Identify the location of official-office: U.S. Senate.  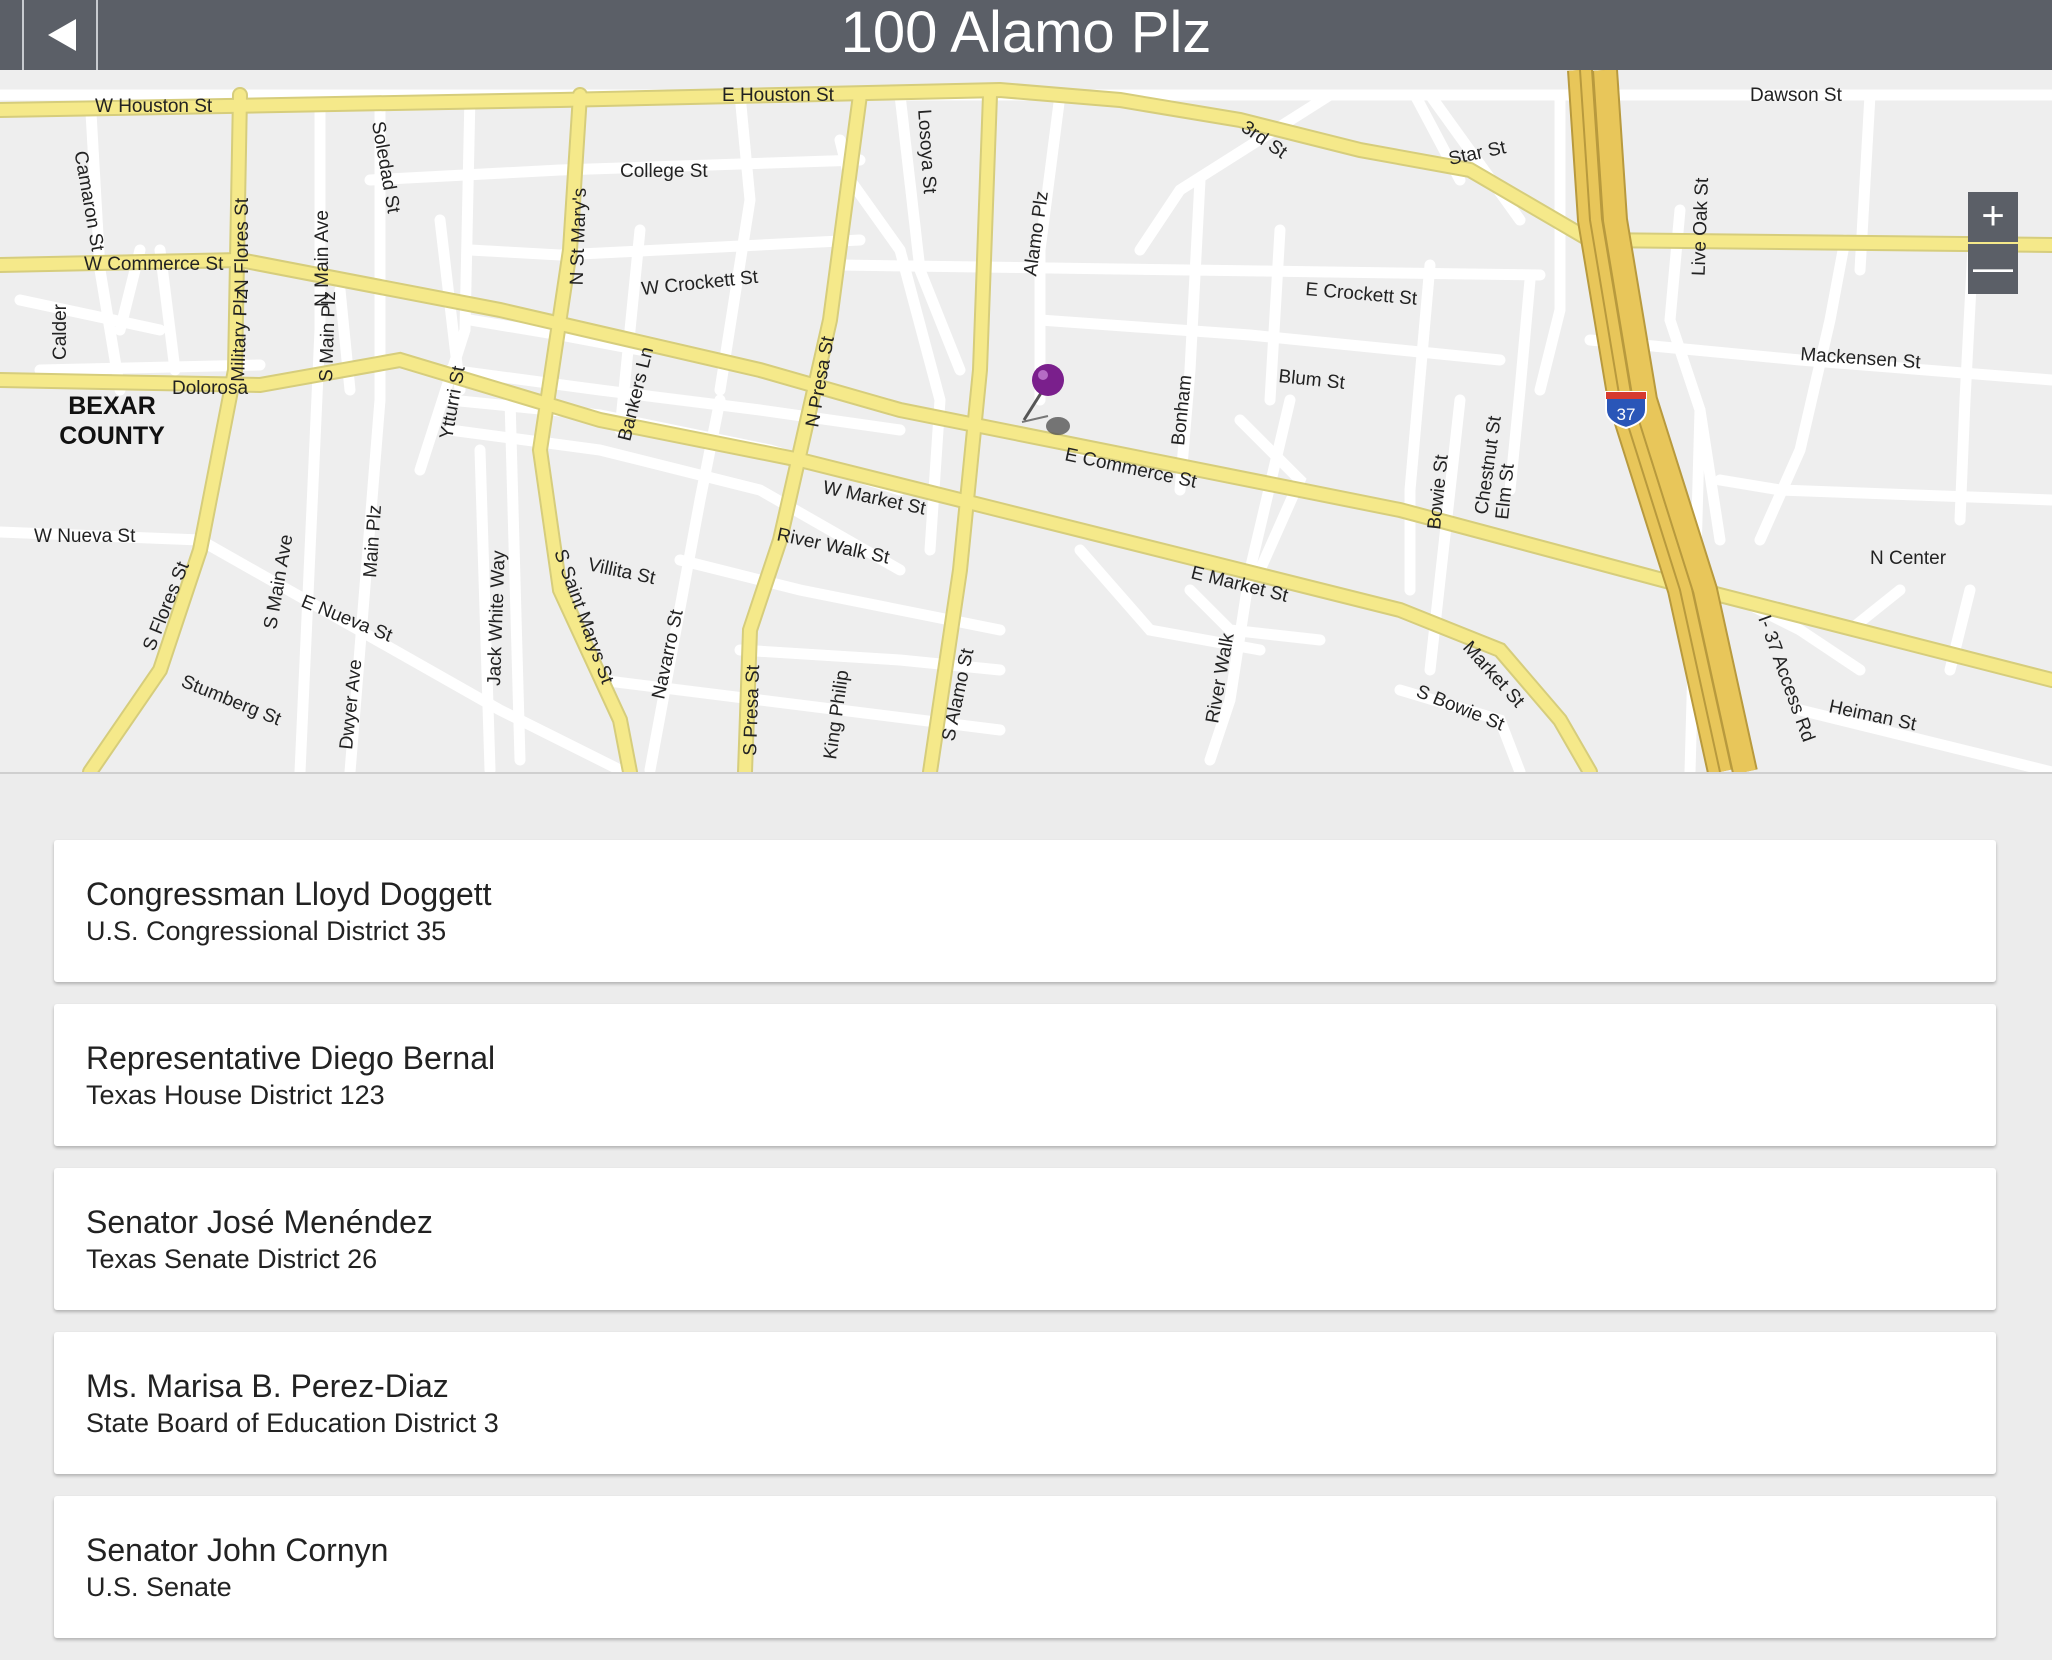
(159, 1587).